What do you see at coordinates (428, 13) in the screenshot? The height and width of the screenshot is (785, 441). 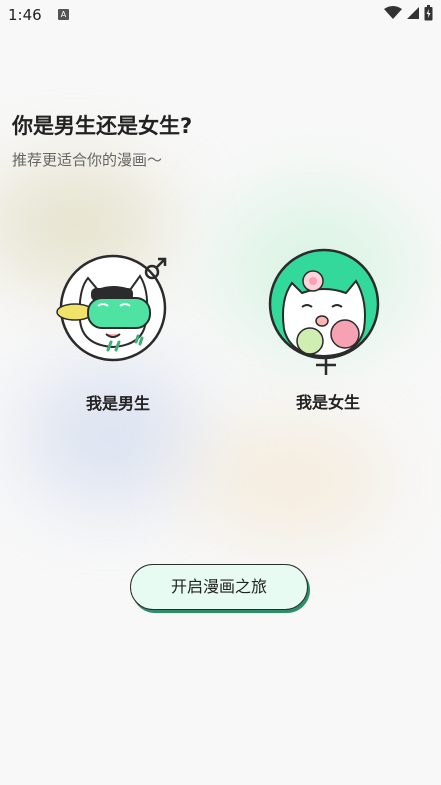 I see `battery-icon` at bounding box center [428, 13].